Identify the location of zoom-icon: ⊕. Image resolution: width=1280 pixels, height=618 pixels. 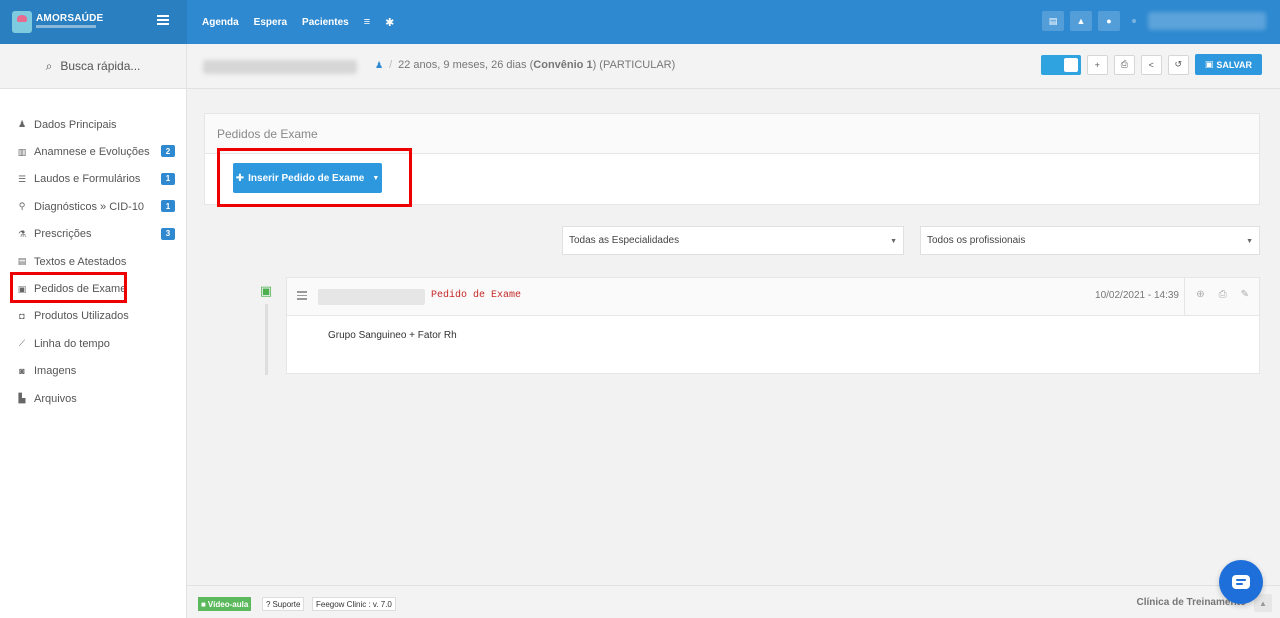
(1200, 294).